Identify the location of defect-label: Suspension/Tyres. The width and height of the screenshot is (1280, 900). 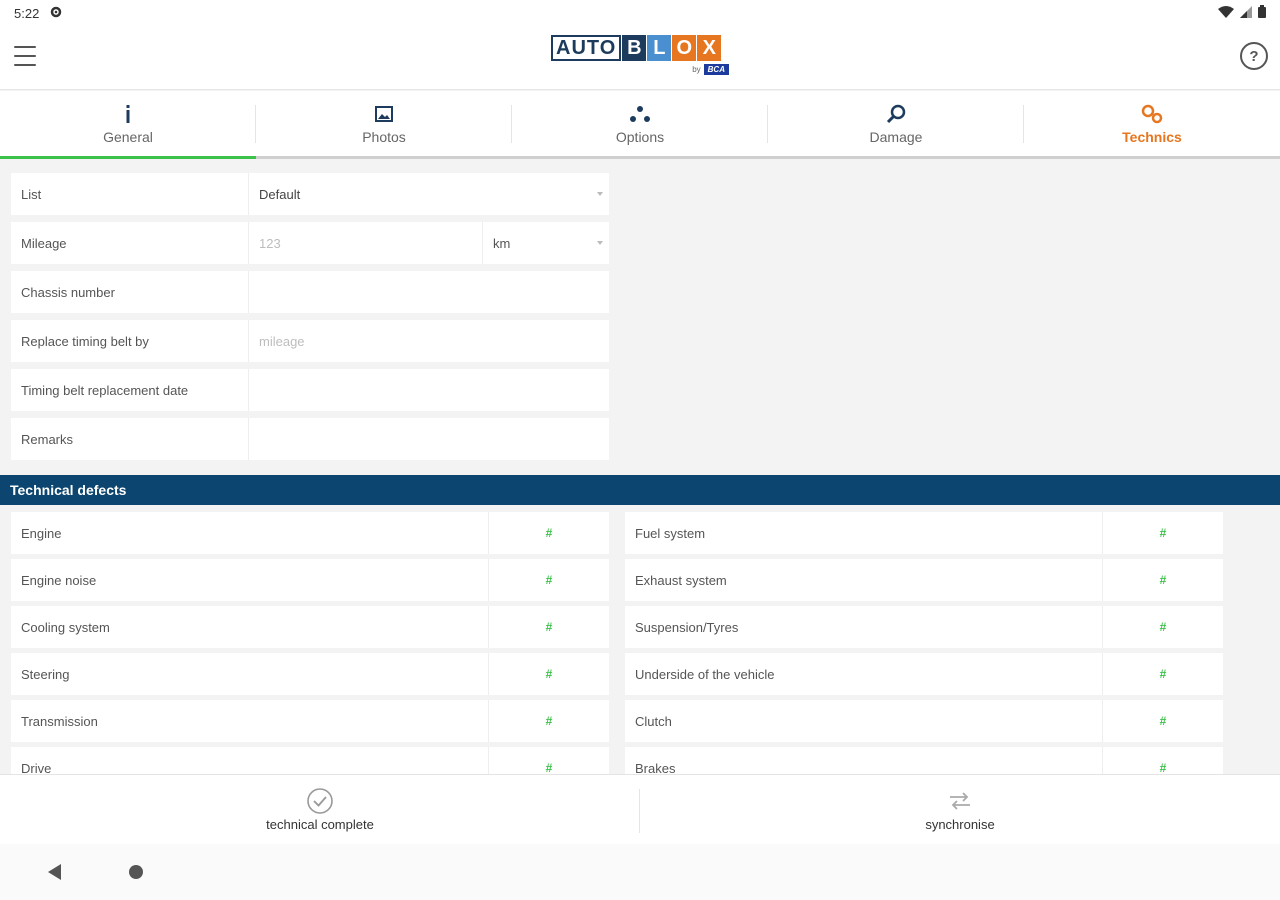
(864, 627).